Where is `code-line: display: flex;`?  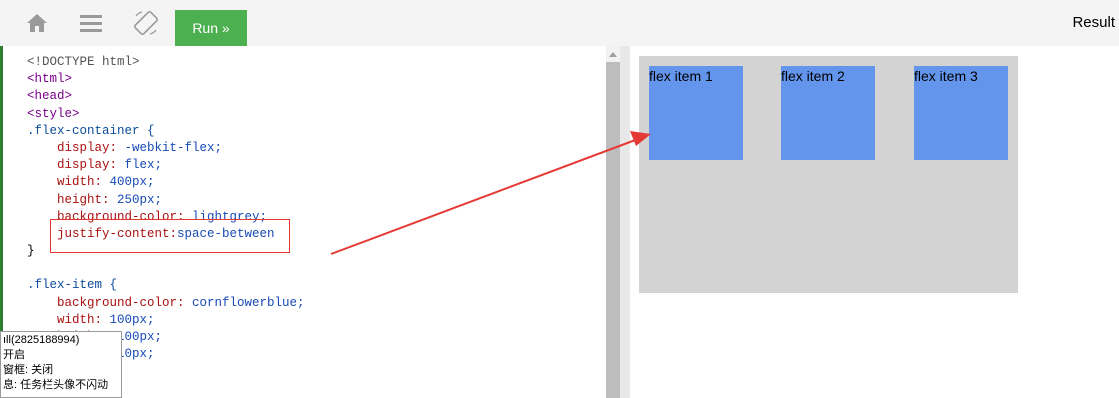
code-line: display: flex; is located at coordinates (95, 165).